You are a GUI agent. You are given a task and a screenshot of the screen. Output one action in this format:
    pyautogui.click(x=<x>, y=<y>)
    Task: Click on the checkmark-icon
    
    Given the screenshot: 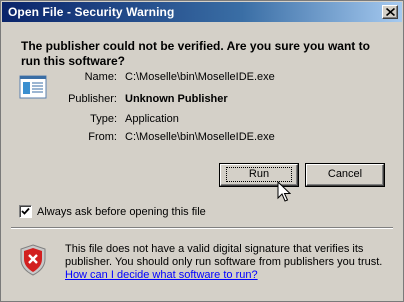 What is the action you would take?
    pyautogui.click(x=25, y=211)
    